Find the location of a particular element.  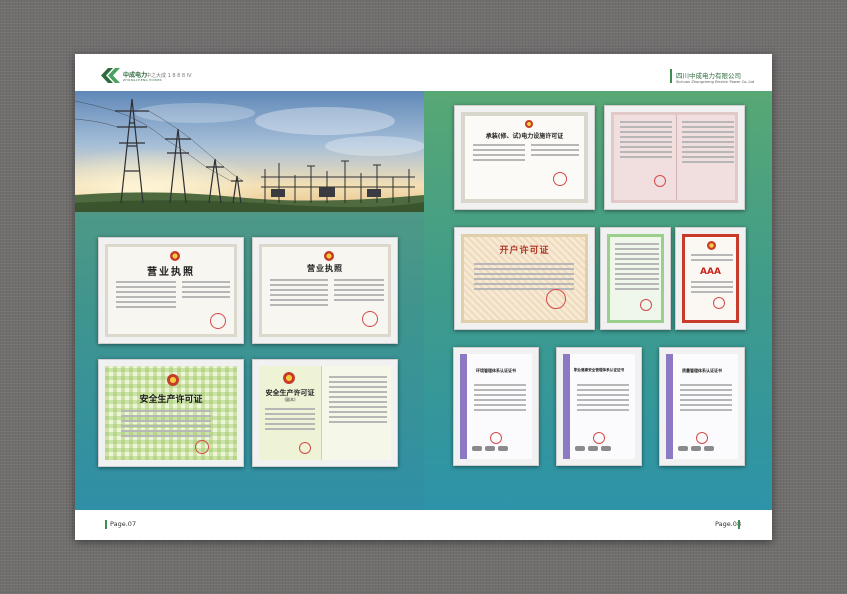

power-tower-illustration is located at coordinates (249, 151).